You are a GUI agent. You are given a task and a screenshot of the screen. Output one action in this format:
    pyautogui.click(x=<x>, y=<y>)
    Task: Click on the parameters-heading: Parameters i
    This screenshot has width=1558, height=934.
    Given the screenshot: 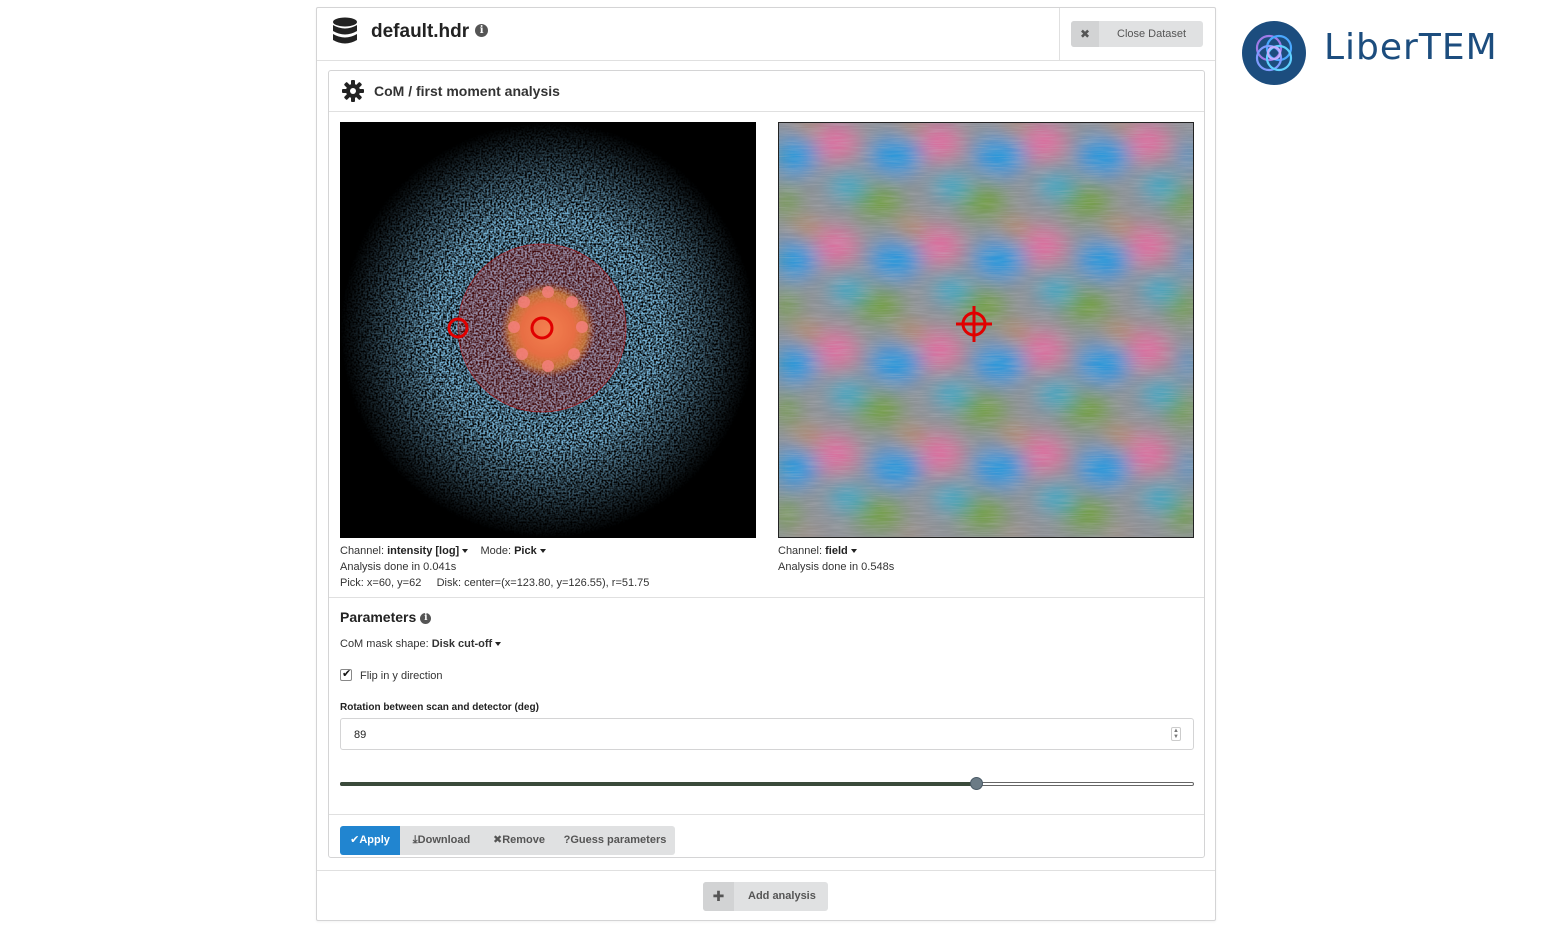 What is the action you would take?
    pyautogui.click(x=386, y=617)
    